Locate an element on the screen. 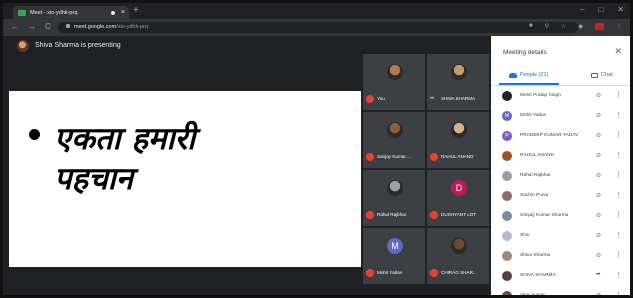 This screenshot has width=633, height=298. tab-close-icon: × is located at coordinates (123, 12).